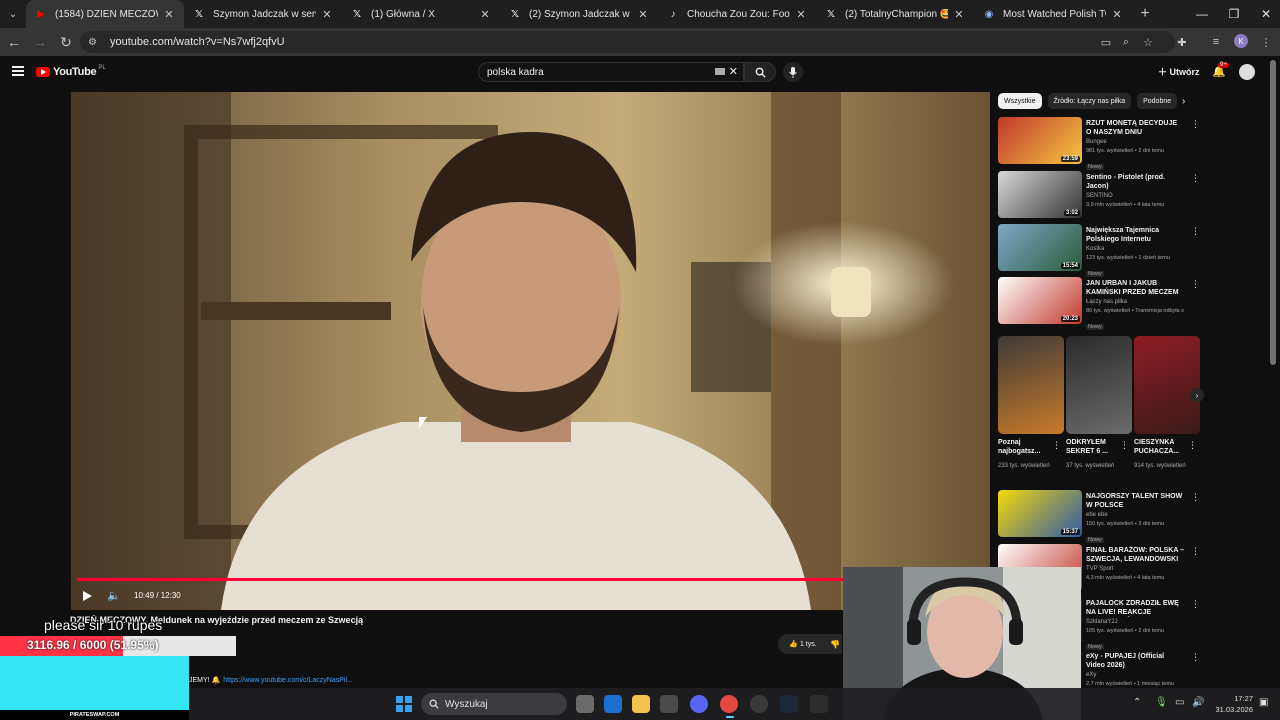 The height and width of the screenshot is (720, 1280). I want to click on network-icon: ▭, so click(1179, 702).